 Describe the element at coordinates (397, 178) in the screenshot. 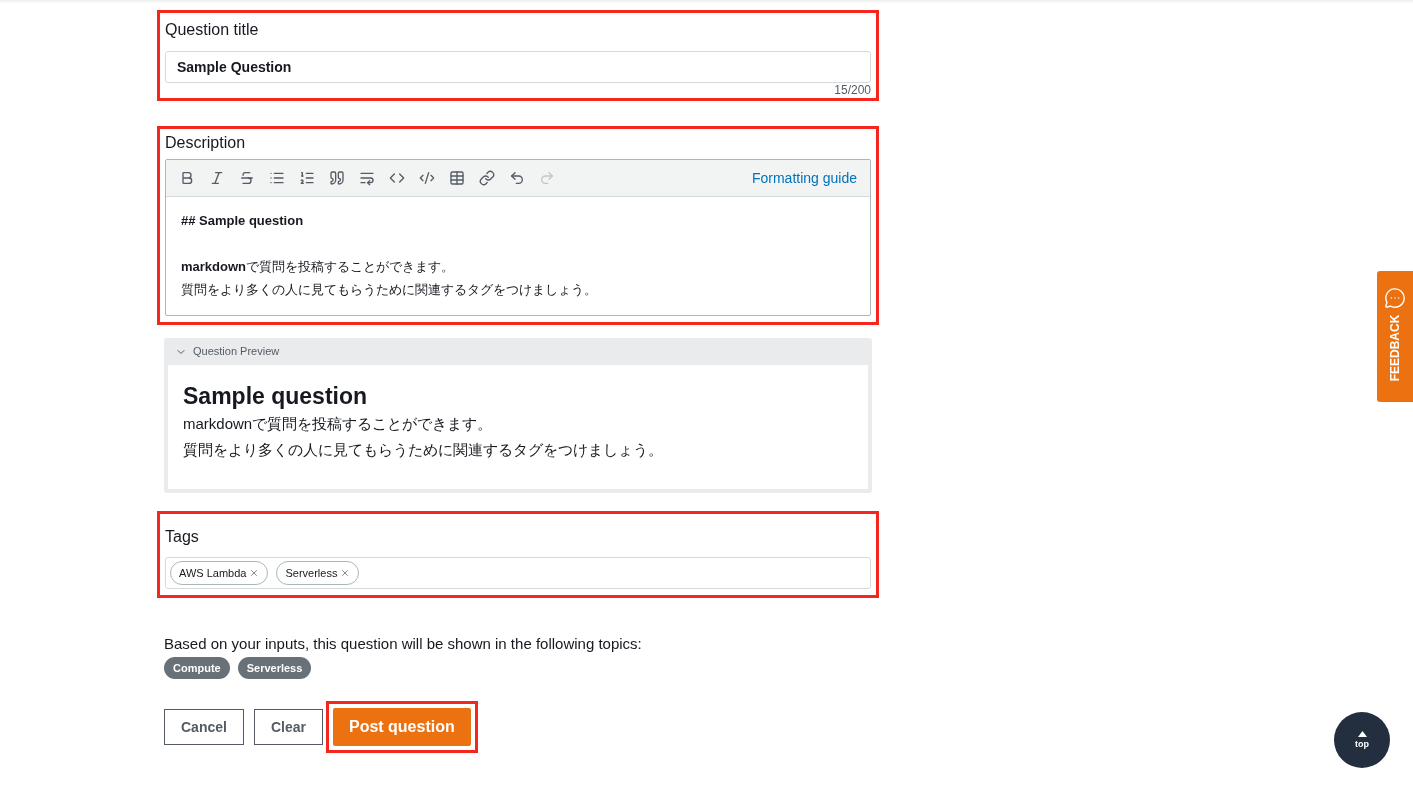

I see `code-icon` at that location.